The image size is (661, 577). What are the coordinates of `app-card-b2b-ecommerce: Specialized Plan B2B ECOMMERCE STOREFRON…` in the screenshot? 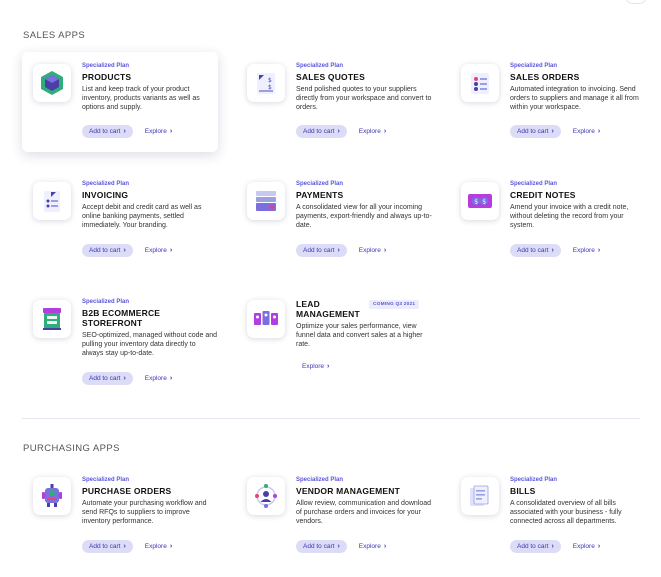 It's located at (120, 343).